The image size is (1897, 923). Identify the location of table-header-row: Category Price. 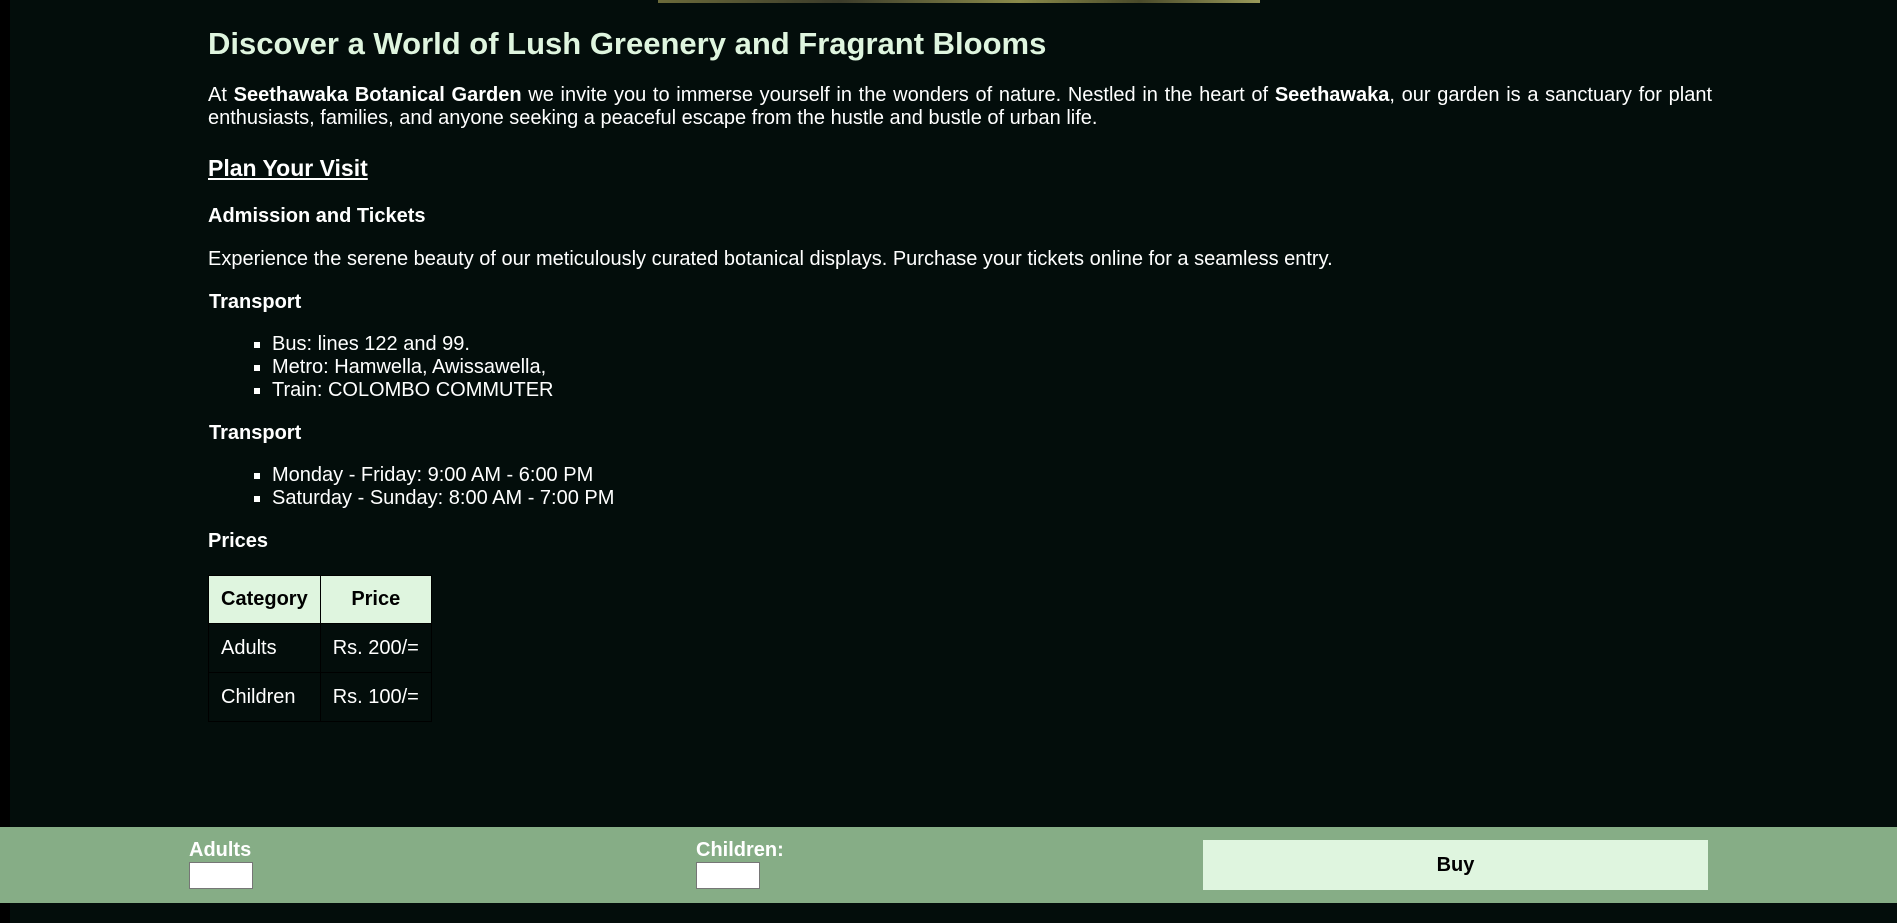
(320, 599).